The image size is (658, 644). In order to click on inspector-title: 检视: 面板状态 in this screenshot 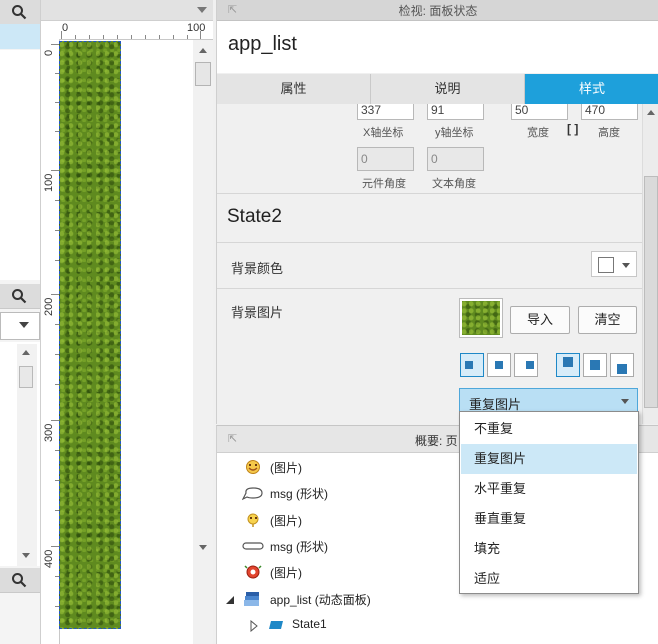, I will do `click(438, 11)`.